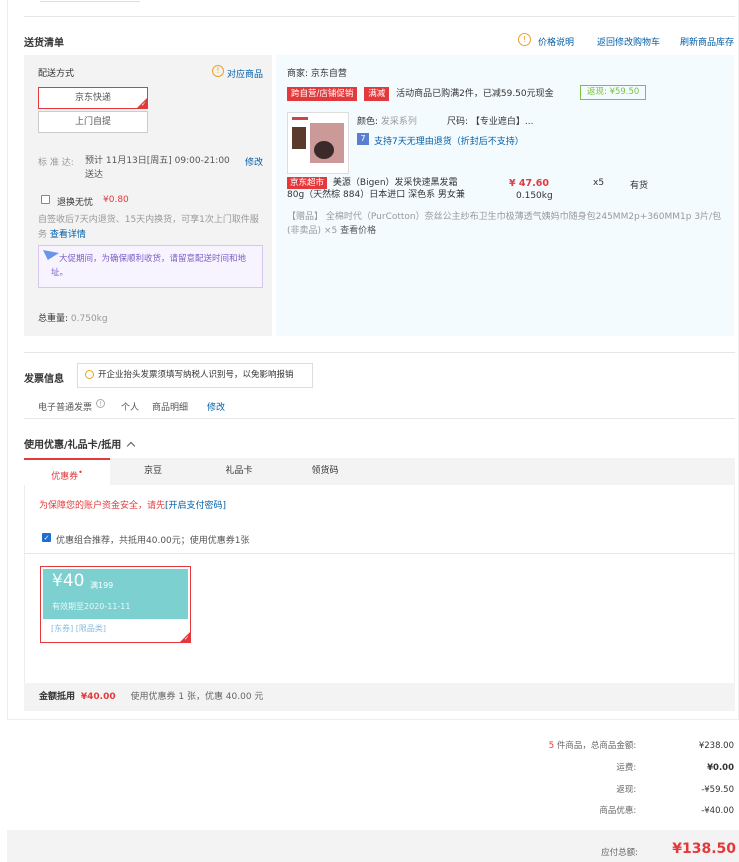 The height and width of the screenshot is (862, 739). I want to click on worry-free-price: ¥0.80, so click(116, 200).